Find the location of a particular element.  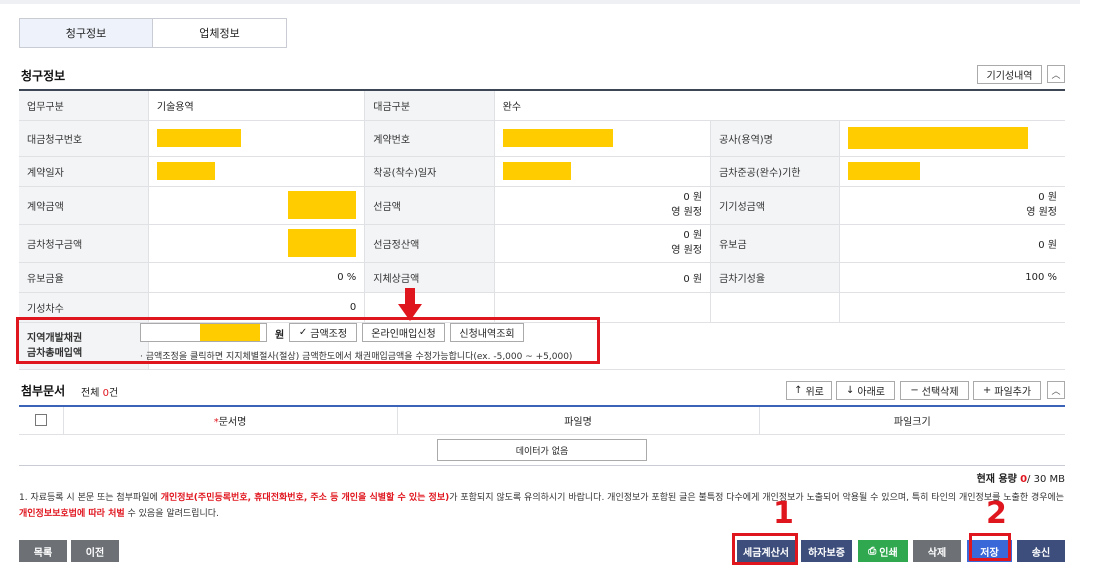

step2-number: 2 is located at coordinates (996, 513).